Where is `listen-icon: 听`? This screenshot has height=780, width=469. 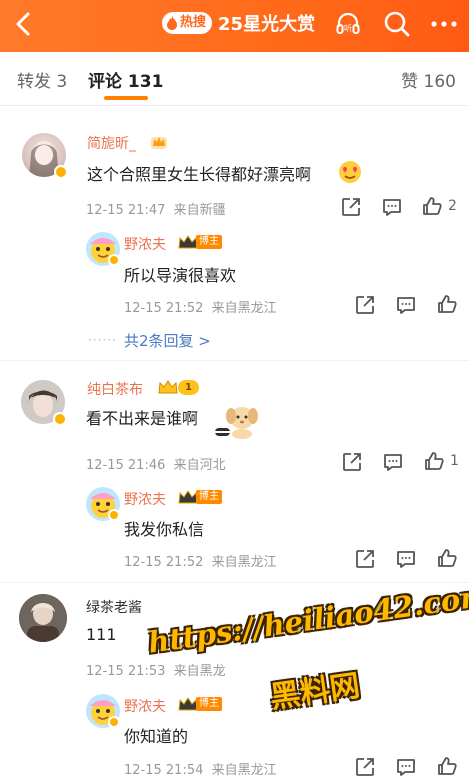
listen-icon: 听 is located at coordinates (348, 24).